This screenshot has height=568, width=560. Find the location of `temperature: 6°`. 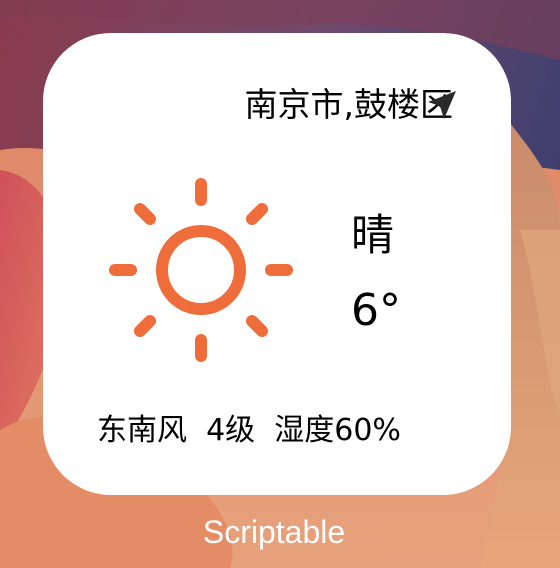

temperature: 6° is located at coordinates (376, 310).